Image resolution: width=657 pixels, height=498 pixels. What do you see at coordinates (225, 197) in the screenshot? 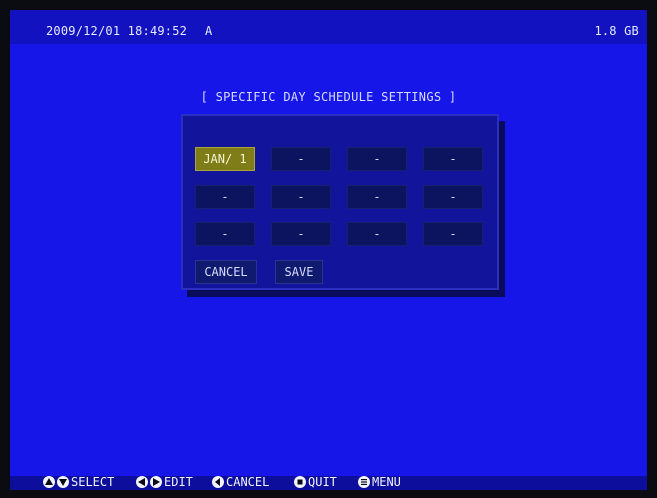
I see `day-cell-5: -` at bounding box center [225, 197].